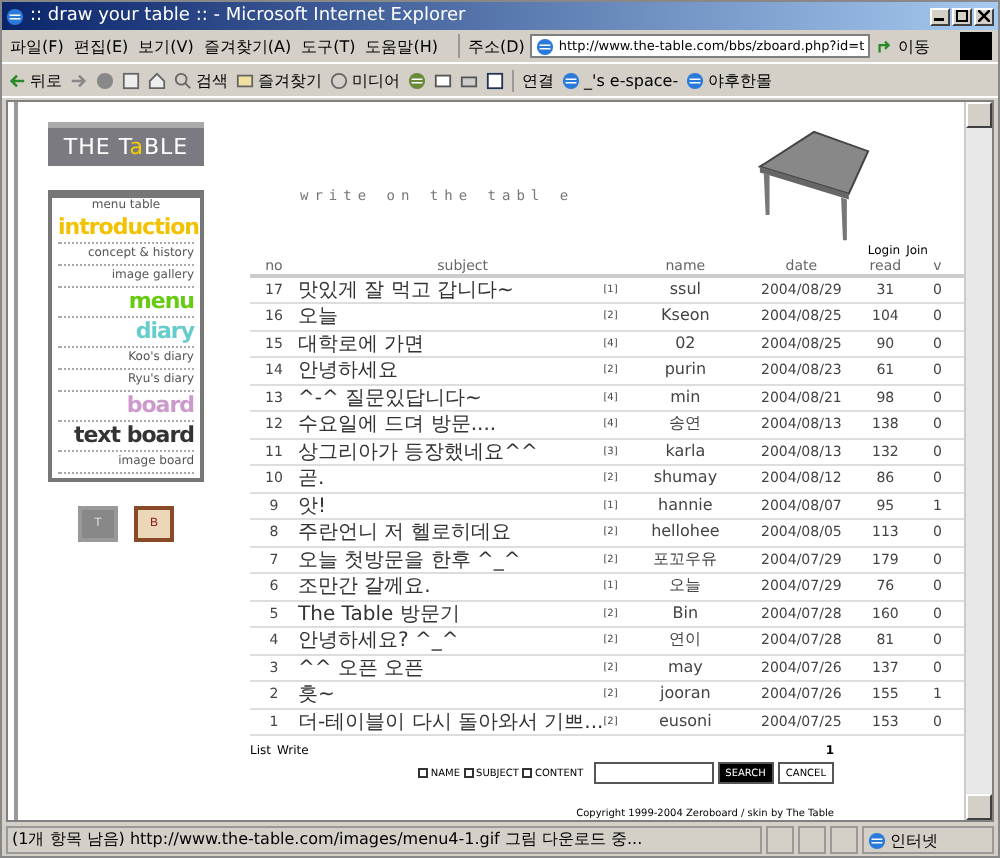 This screenshot has height=858, width=1000. What do you see at coordinates (685, 452) in the screenshot?
I see `table-cell: karla` at bounding box center [685, 452].